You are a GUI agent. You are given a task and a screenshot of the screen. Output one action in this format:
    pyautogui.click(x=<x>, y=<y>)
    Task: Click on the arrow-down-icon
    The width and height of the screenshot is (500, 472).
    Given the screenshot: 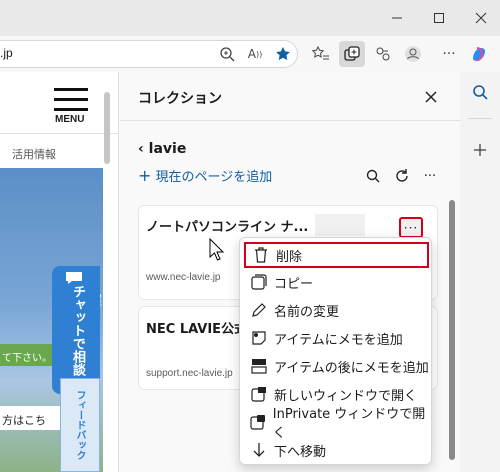 What is the action you would take?
    pyautogui.click(x=259, y=450)
    